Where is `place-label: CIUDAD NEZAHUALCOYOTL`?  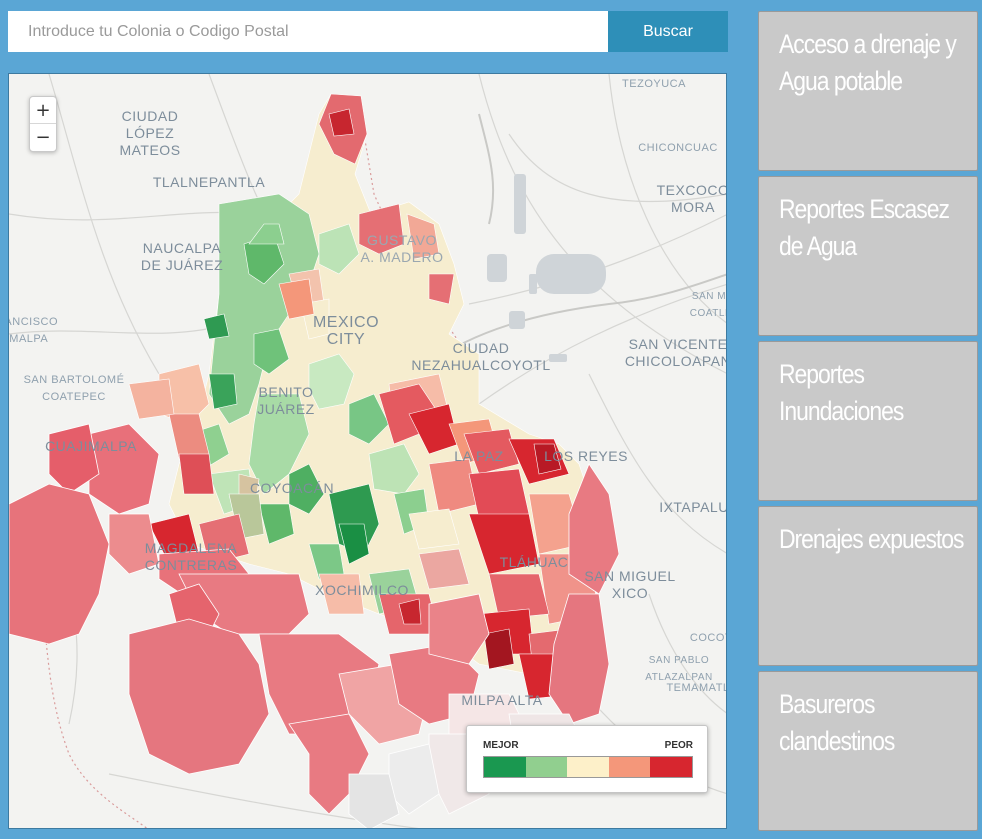
place-label: CIUDAD NEZAHUALCOYOTL is located at coordinates (481, 356).